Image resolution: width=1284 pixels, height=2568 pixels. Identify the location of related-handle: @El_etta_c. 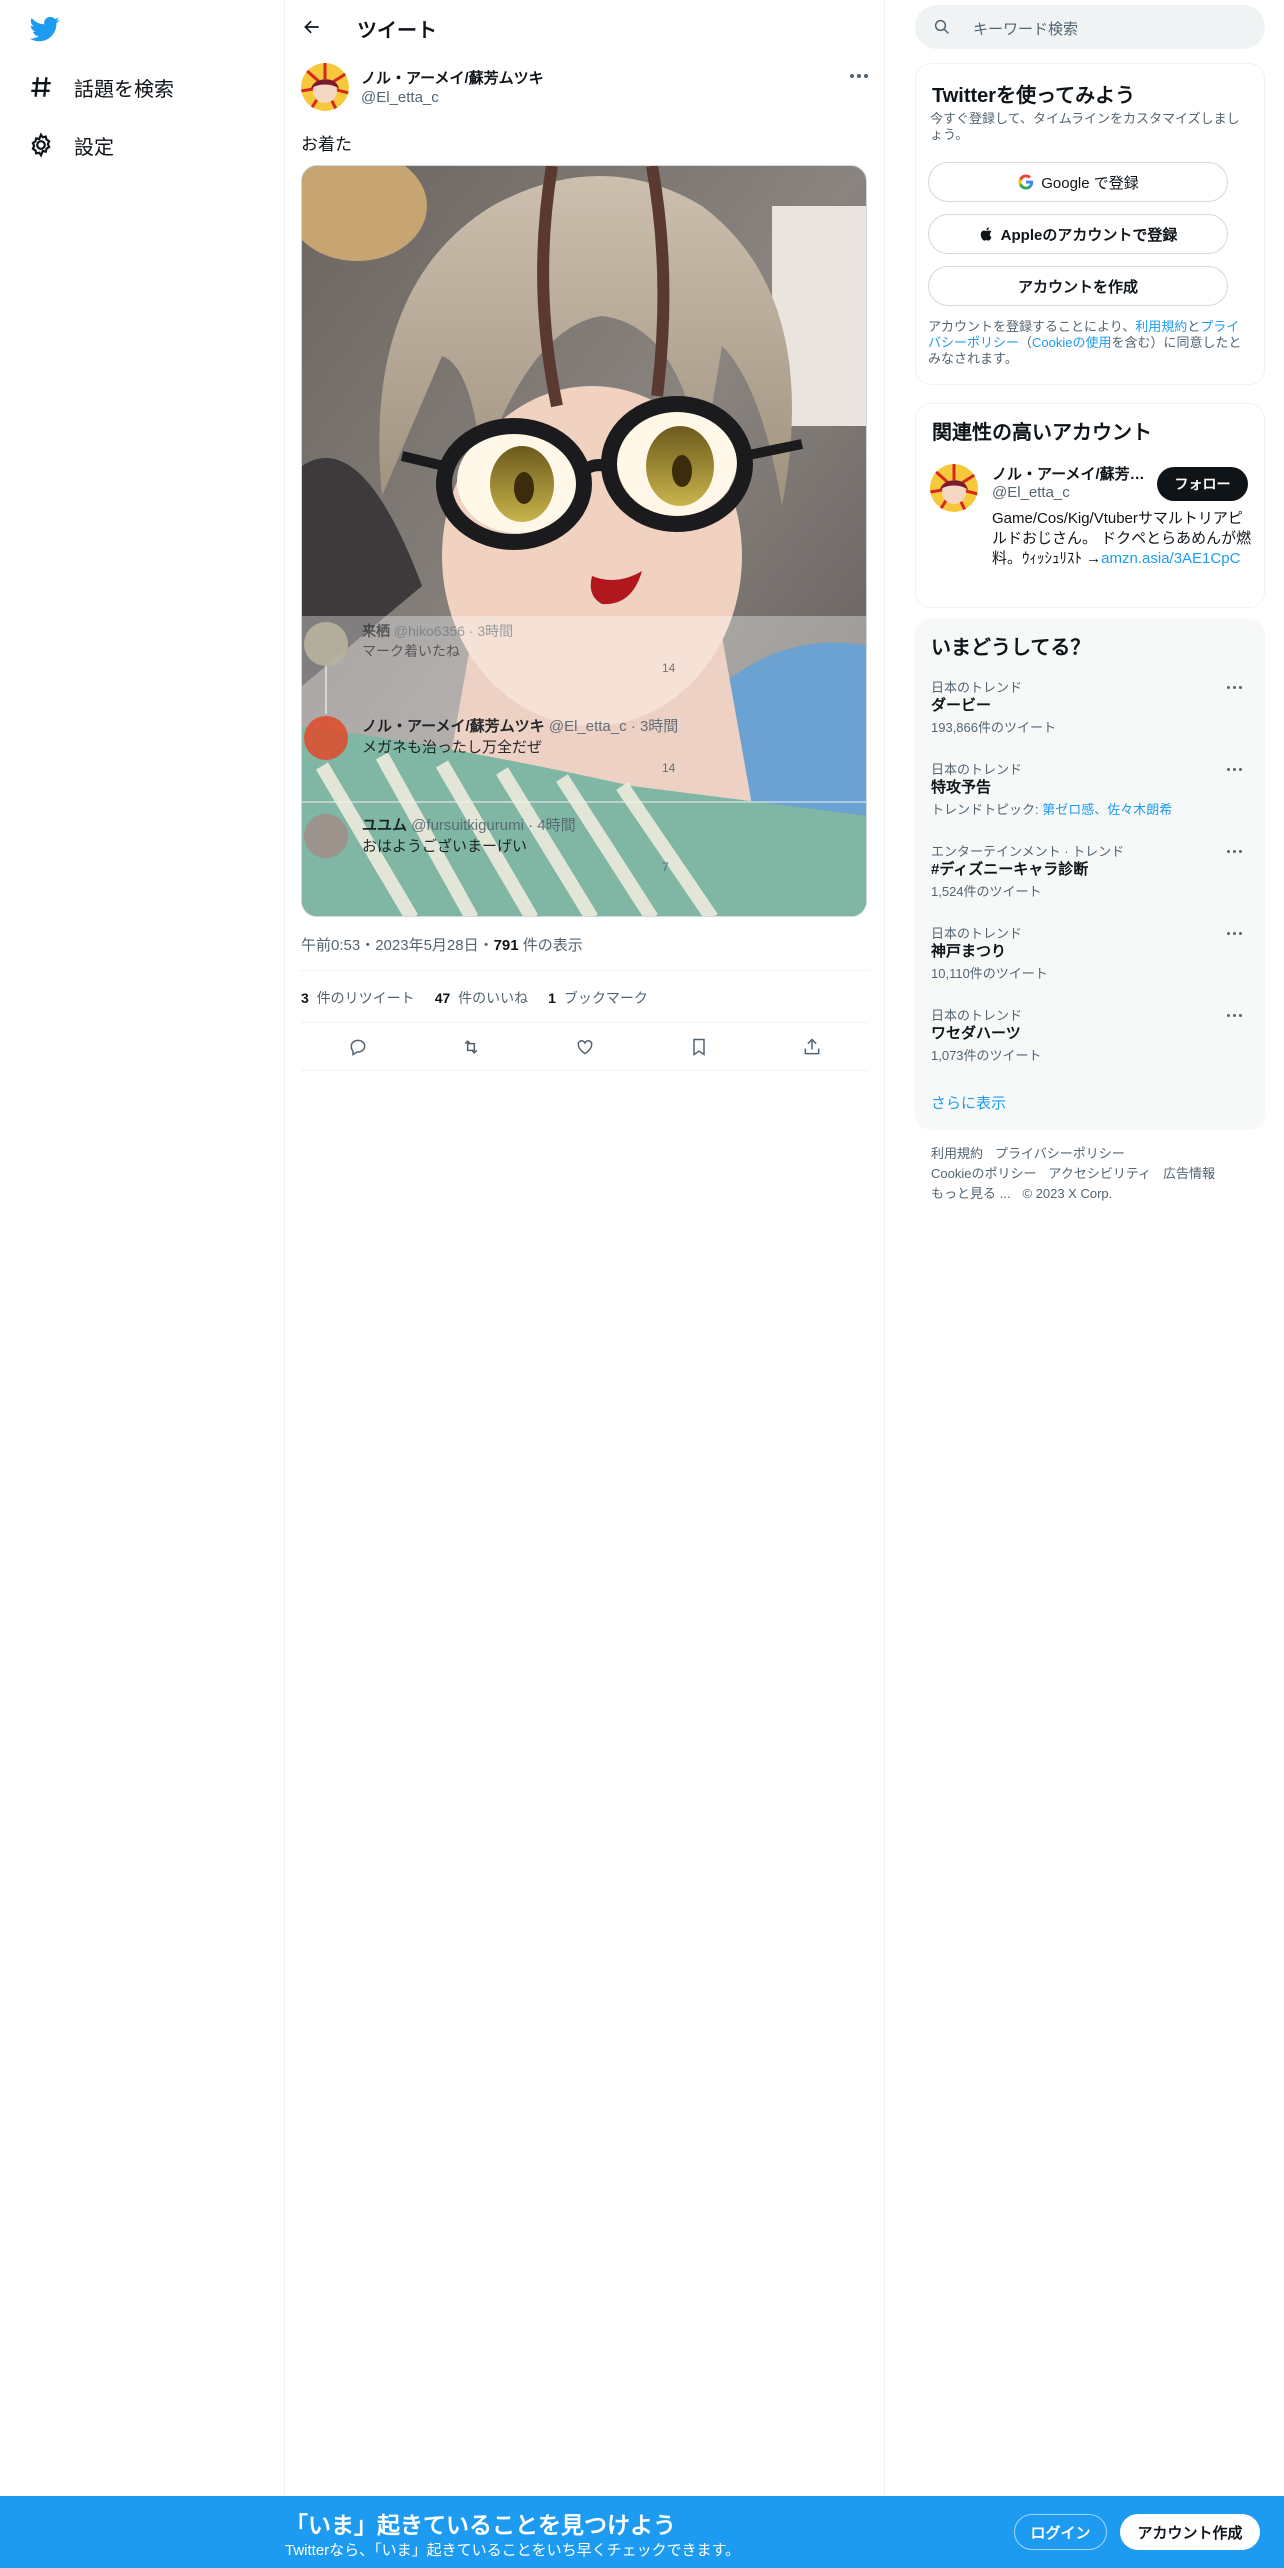
(1031, 492).